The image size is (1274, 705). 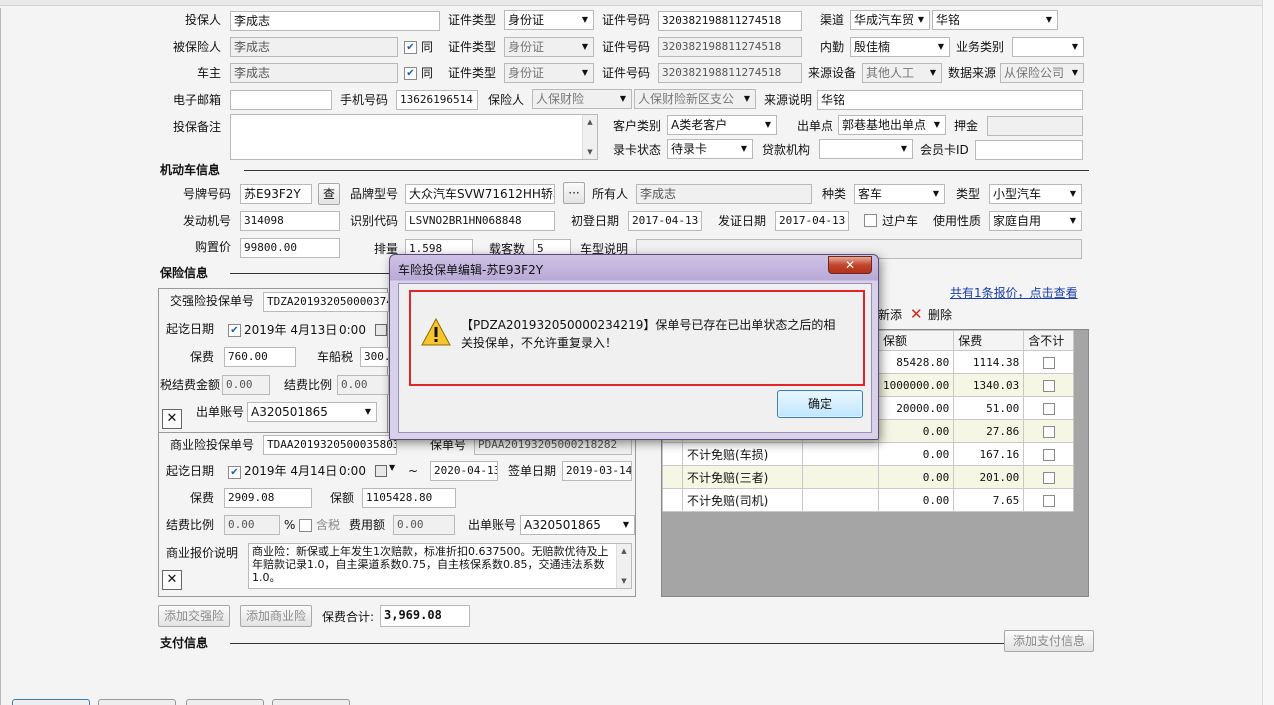 I want to click on delete-icon: ✕, so click(x=916, y=314).